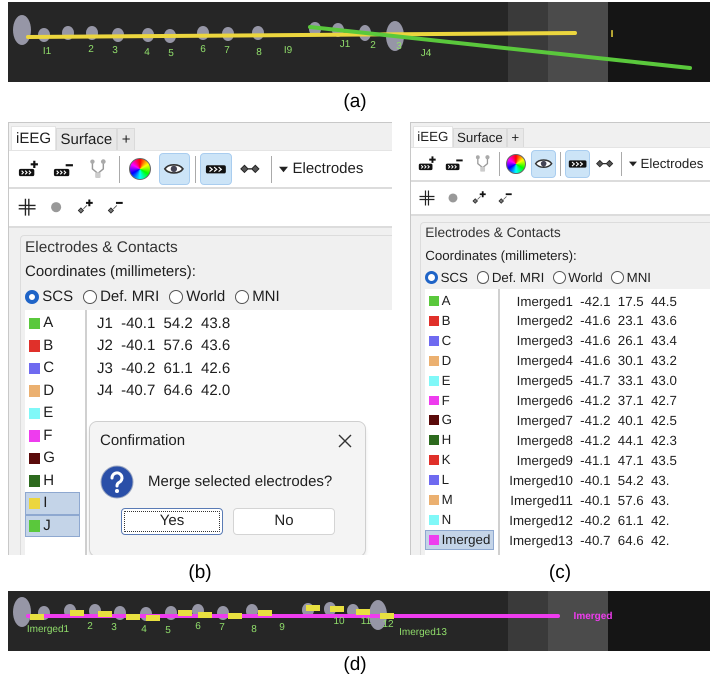  Describe the element at coordinates (544, 301) in the screenshot. I see `table-cell-text: Imerged1` at that location.